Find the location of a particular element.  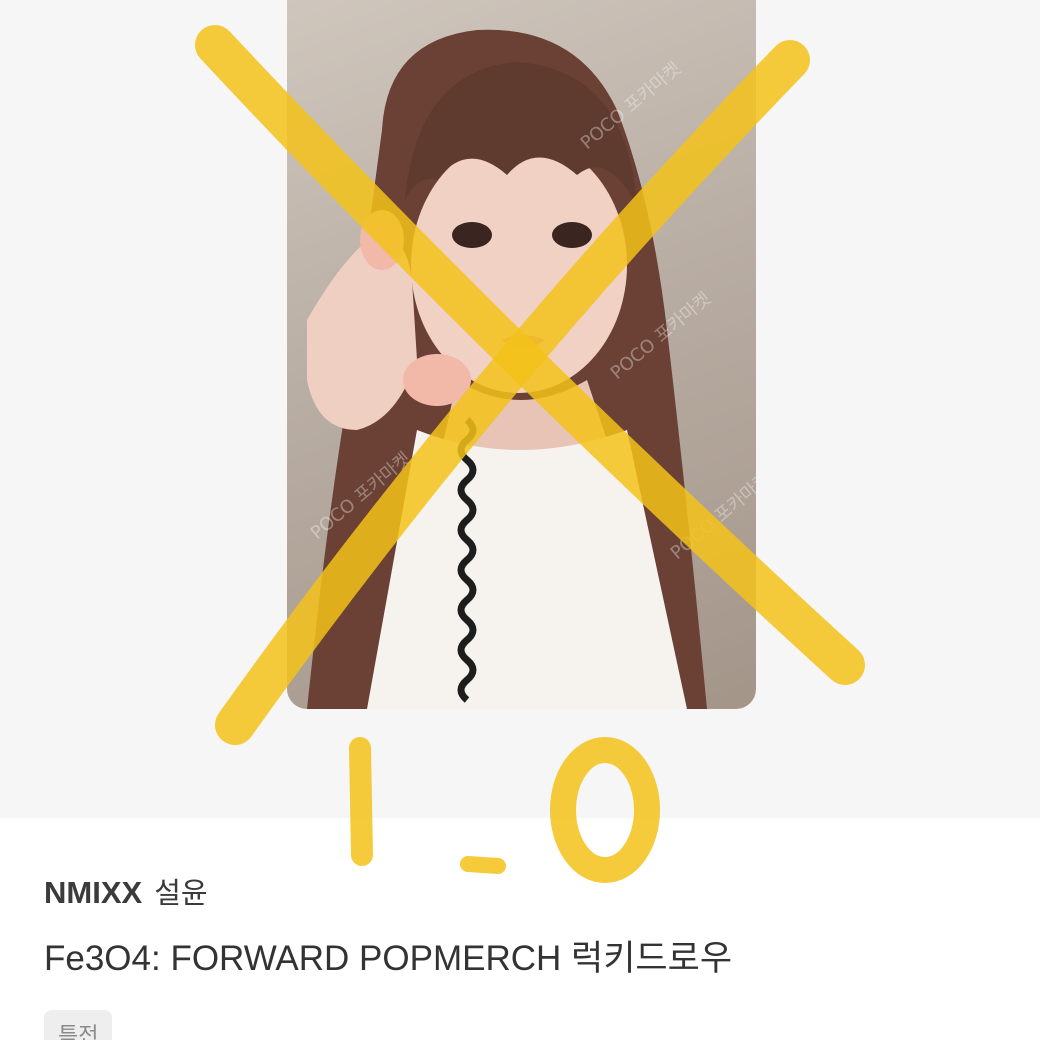

artist-name: NMIXX is located at coordinates (93, 893).